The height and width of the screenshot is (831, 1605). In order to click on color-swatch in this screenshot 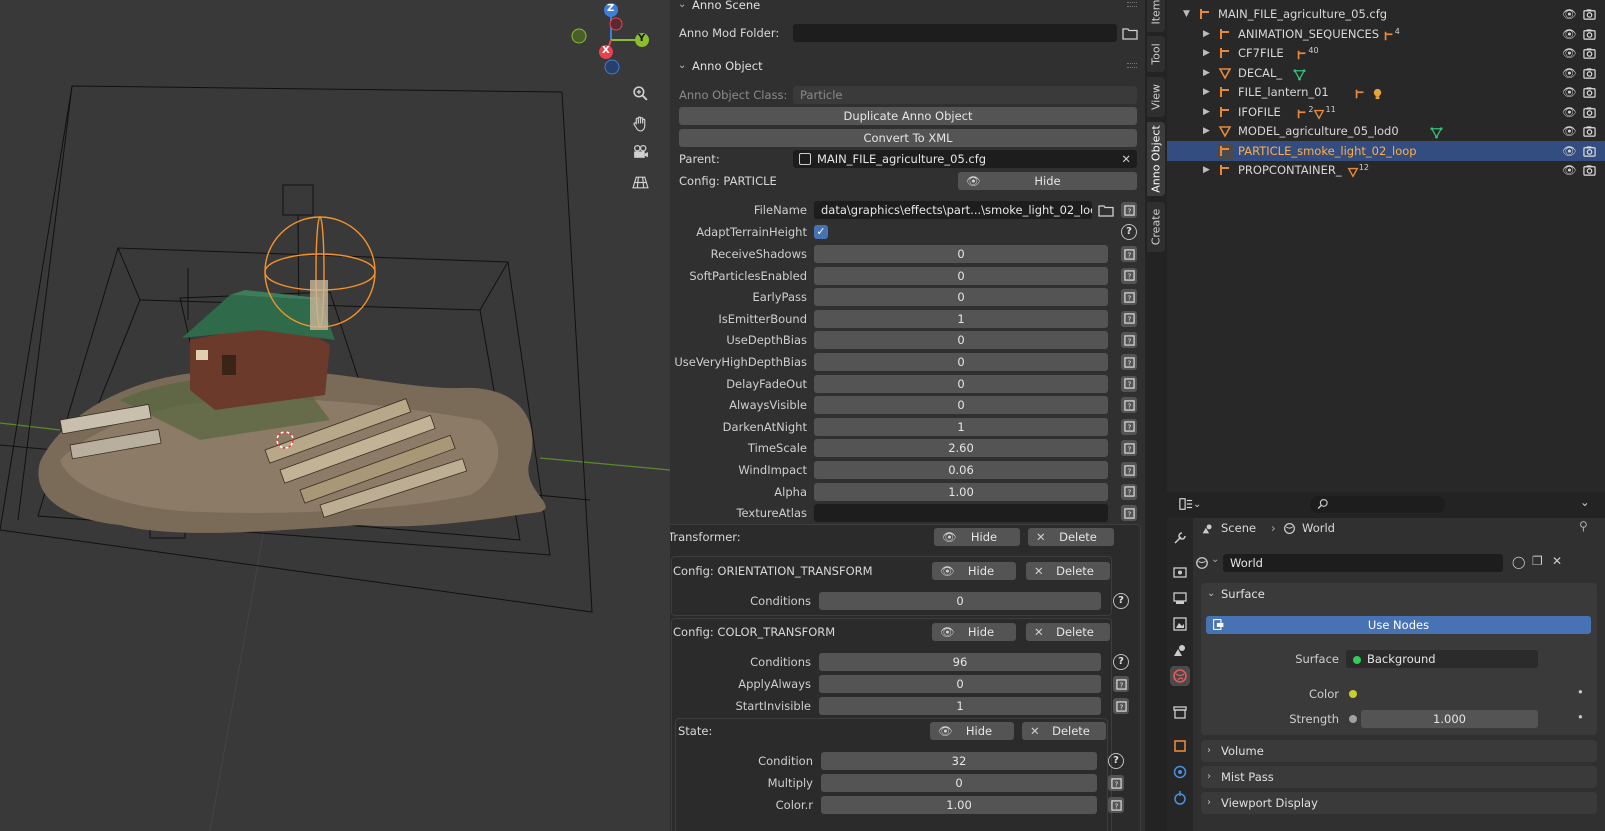, I will do `click(1451, 694)`.